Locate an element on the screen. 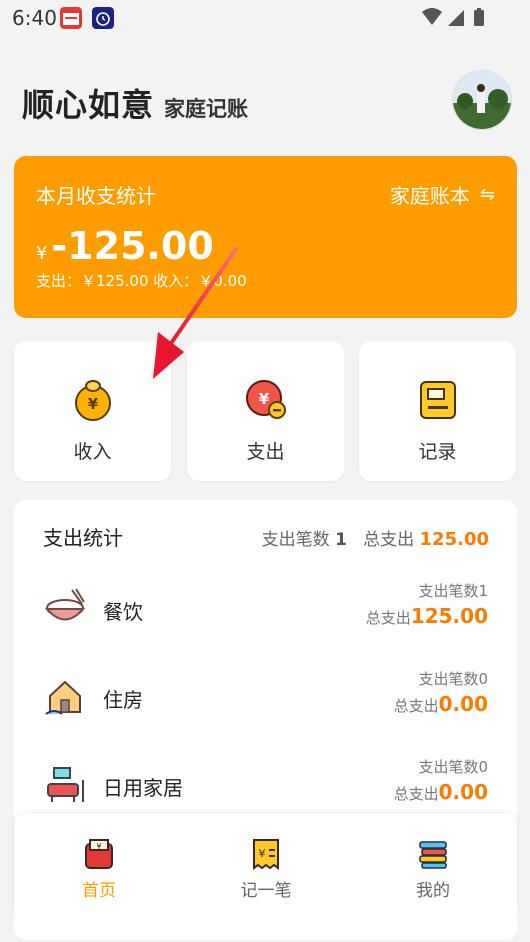  app-title: 顺心如意 is located at coordinates (88, 105).